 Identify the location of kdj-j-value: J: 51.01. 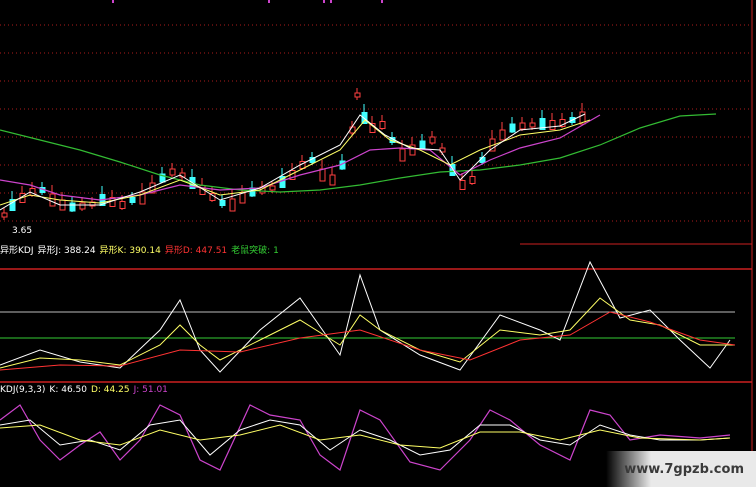
(150, 390).